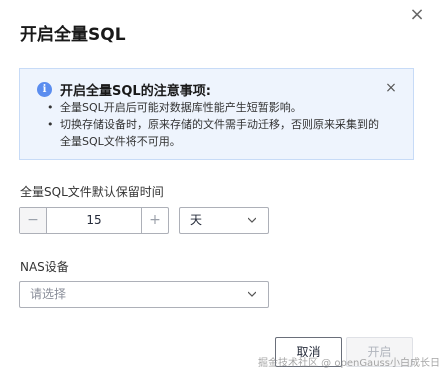 The height and width of the screenshot is (375, 440). What do you see at coordinates (212, 107) in the screenshot?
I see `notice-item: 全量SQL开启后可能对数据库性能产生短暂影响。` at bounding box center [212, 107].